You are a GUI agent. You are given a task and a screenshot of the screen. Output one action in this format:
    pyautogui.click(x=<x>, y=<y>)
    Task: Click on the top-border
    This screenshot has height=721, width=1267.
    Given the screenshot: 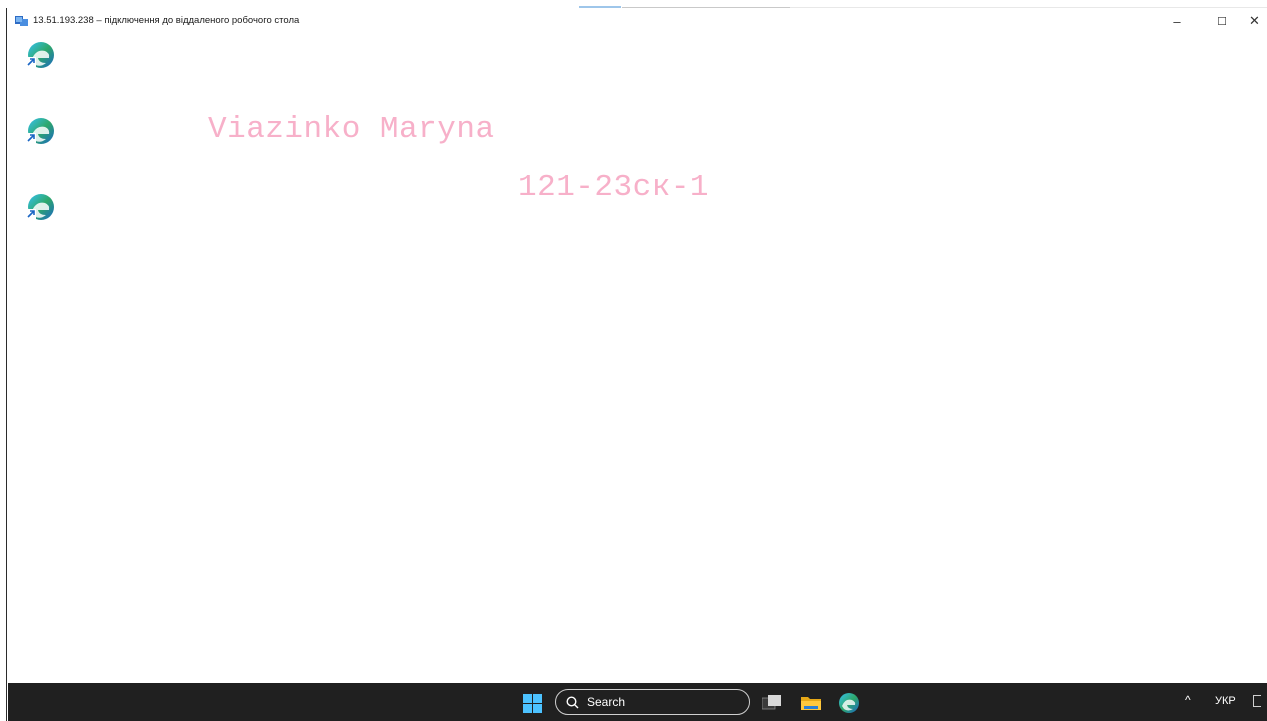 What is the action you would take?
    pyautogui.click(x=633, y=4)
    